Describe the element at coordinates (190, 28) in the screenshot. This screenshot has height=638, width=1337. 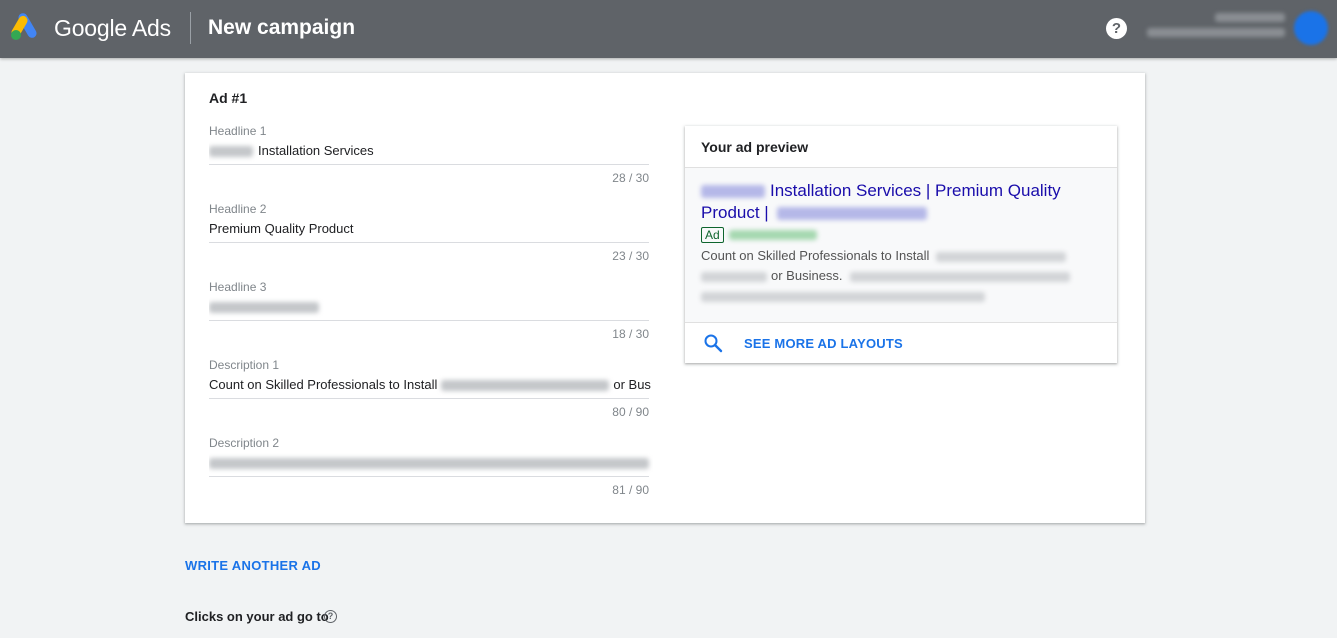
I see `header-divider` at that location.